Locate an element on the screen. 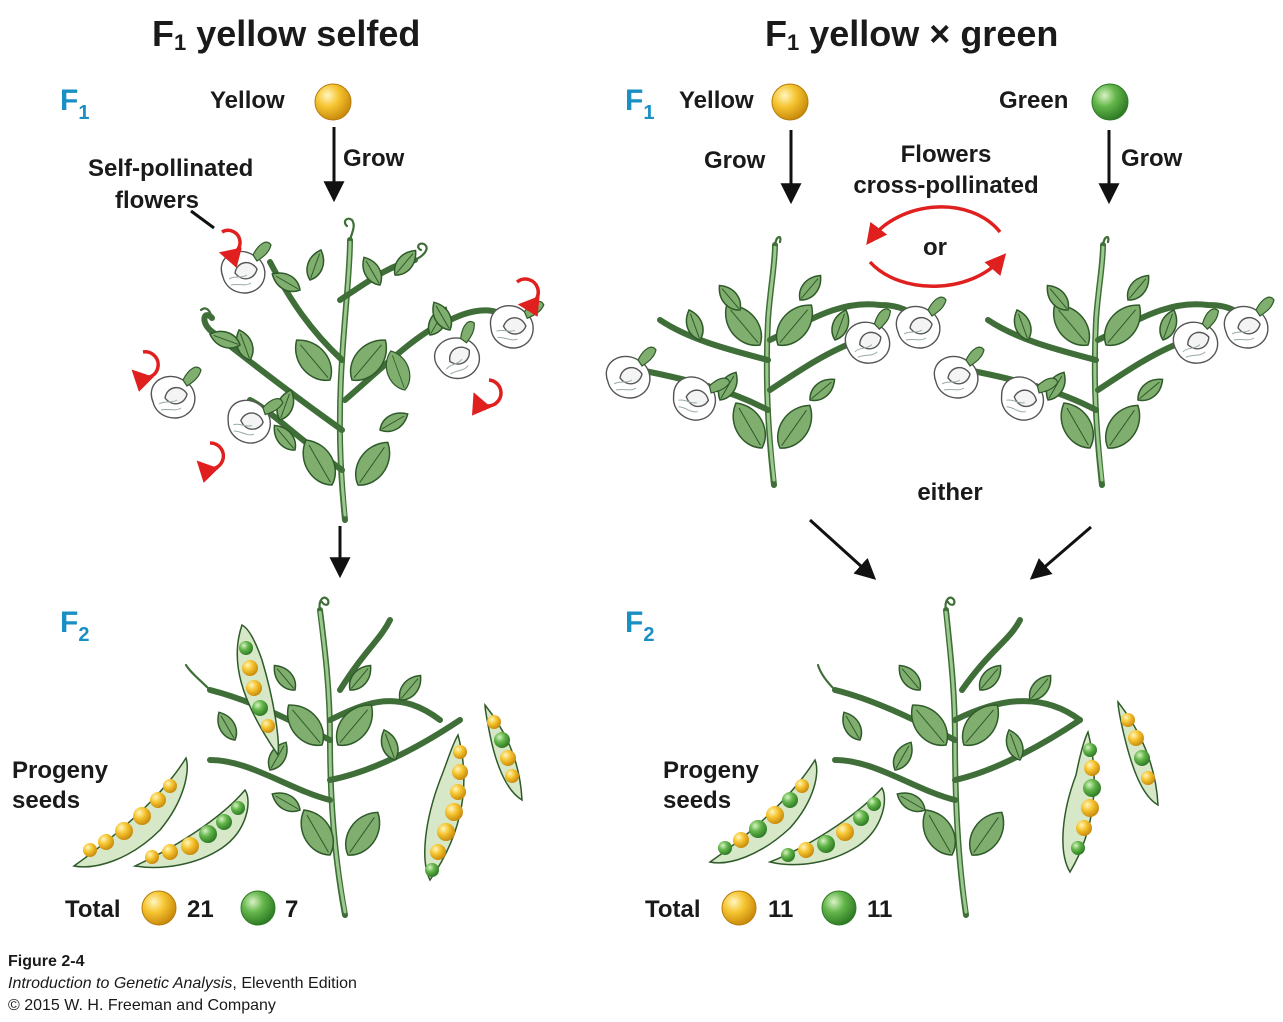 The width and height of the screenshot is (1283, 1022). right-yellow-count: 11 is located at coordinates (780, 909).